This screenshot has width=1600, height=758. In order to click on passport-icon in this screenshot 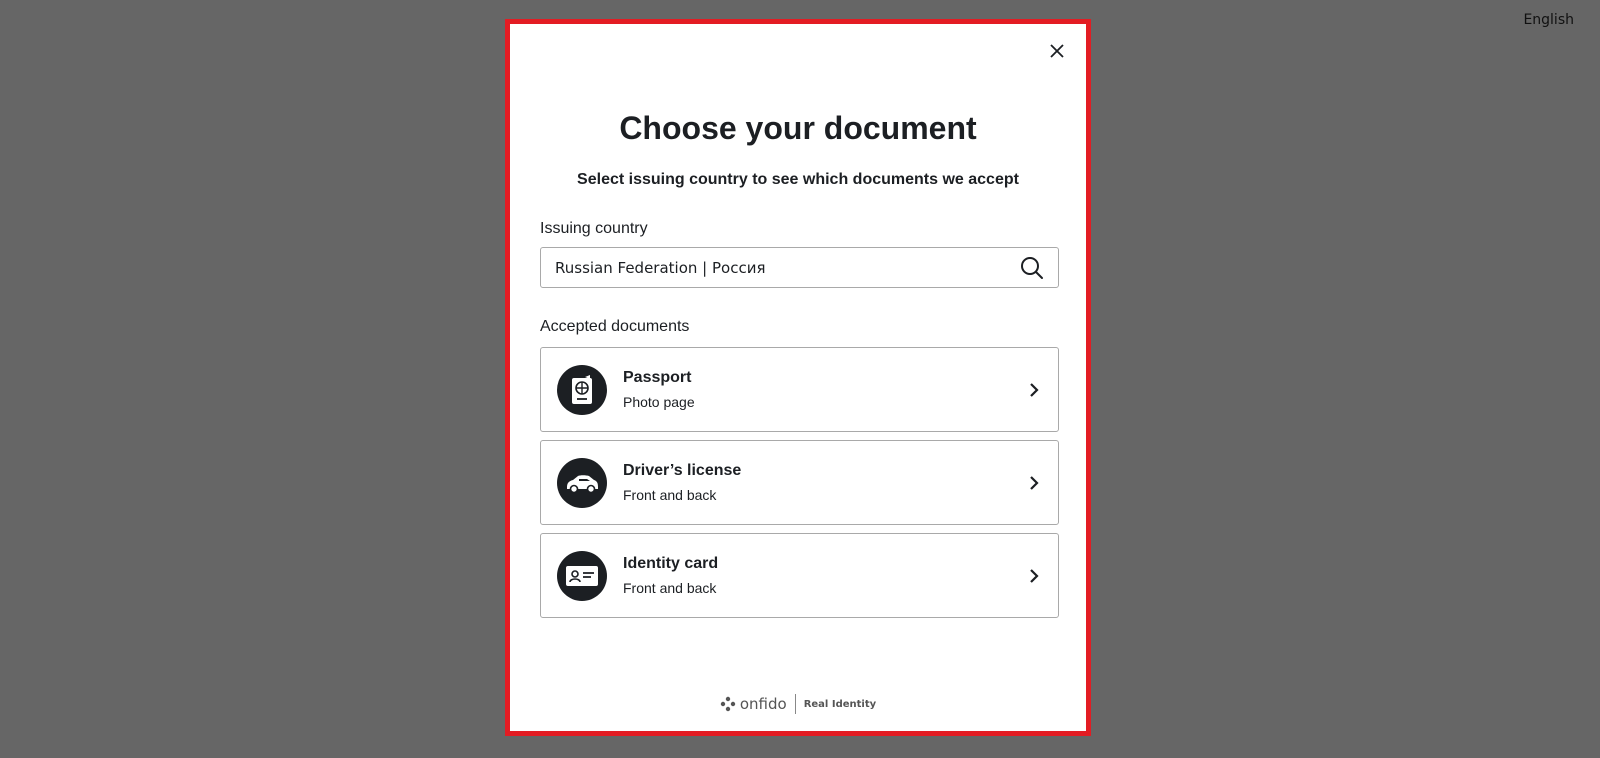, I will do `click(582, 389)`.